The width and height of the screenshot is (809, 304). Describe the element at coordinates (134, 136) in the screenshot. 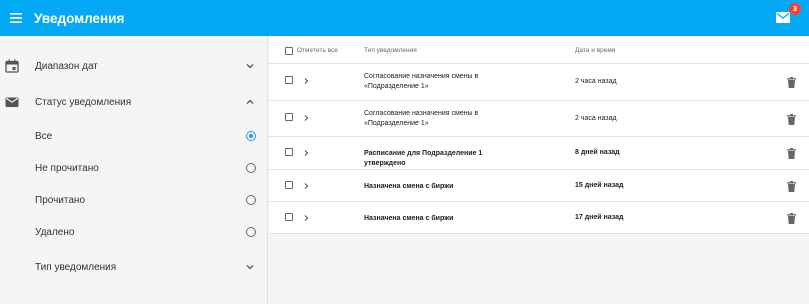

I see `status-option-all: Все` at that location.